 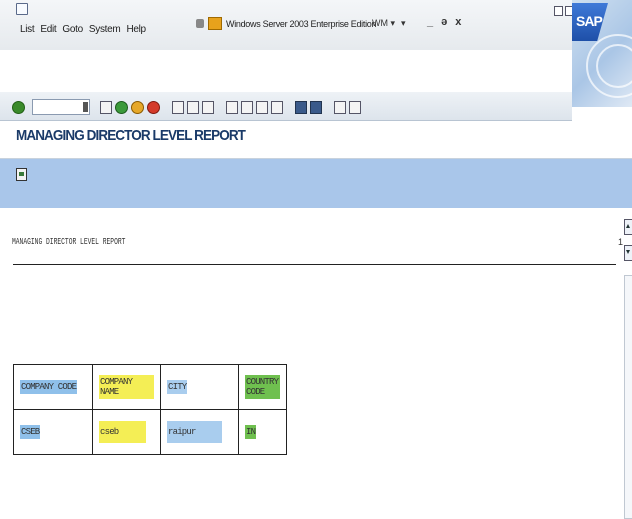 What do you see at coordinates (178, 107) in the screenshot?
I see `print-icon` at bounding box center [178, 107].